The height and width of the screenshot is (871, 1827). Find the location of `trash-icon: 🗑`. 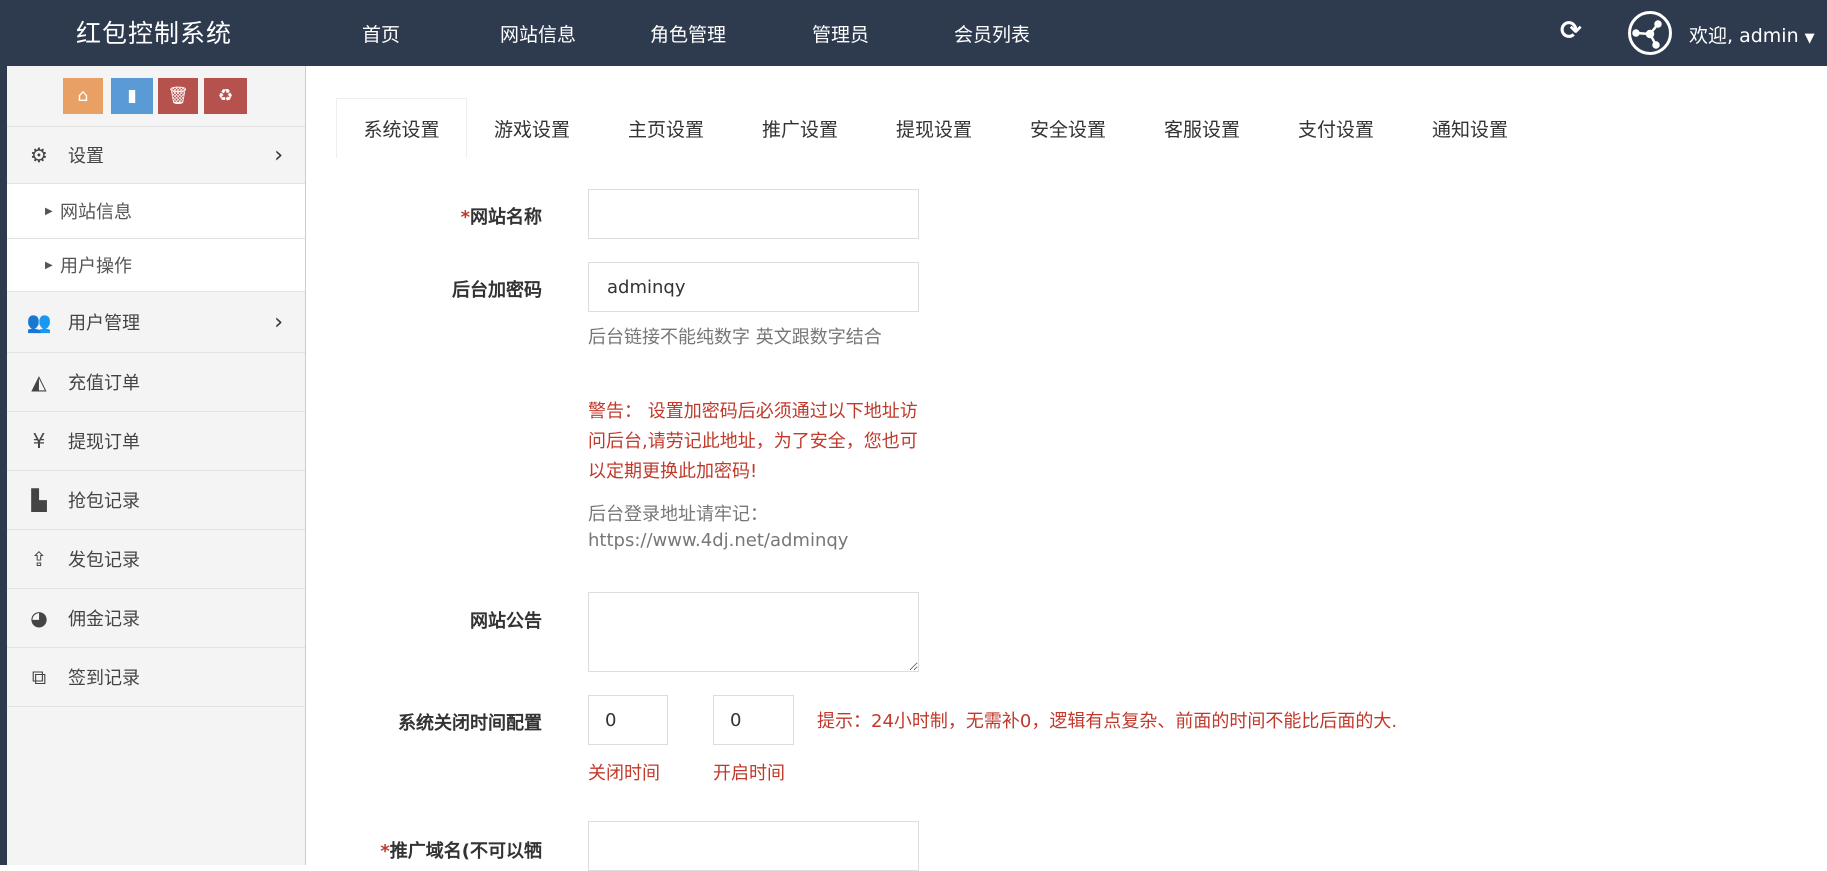

trash-icon: 🗑 is located at coordinates (178, 96).